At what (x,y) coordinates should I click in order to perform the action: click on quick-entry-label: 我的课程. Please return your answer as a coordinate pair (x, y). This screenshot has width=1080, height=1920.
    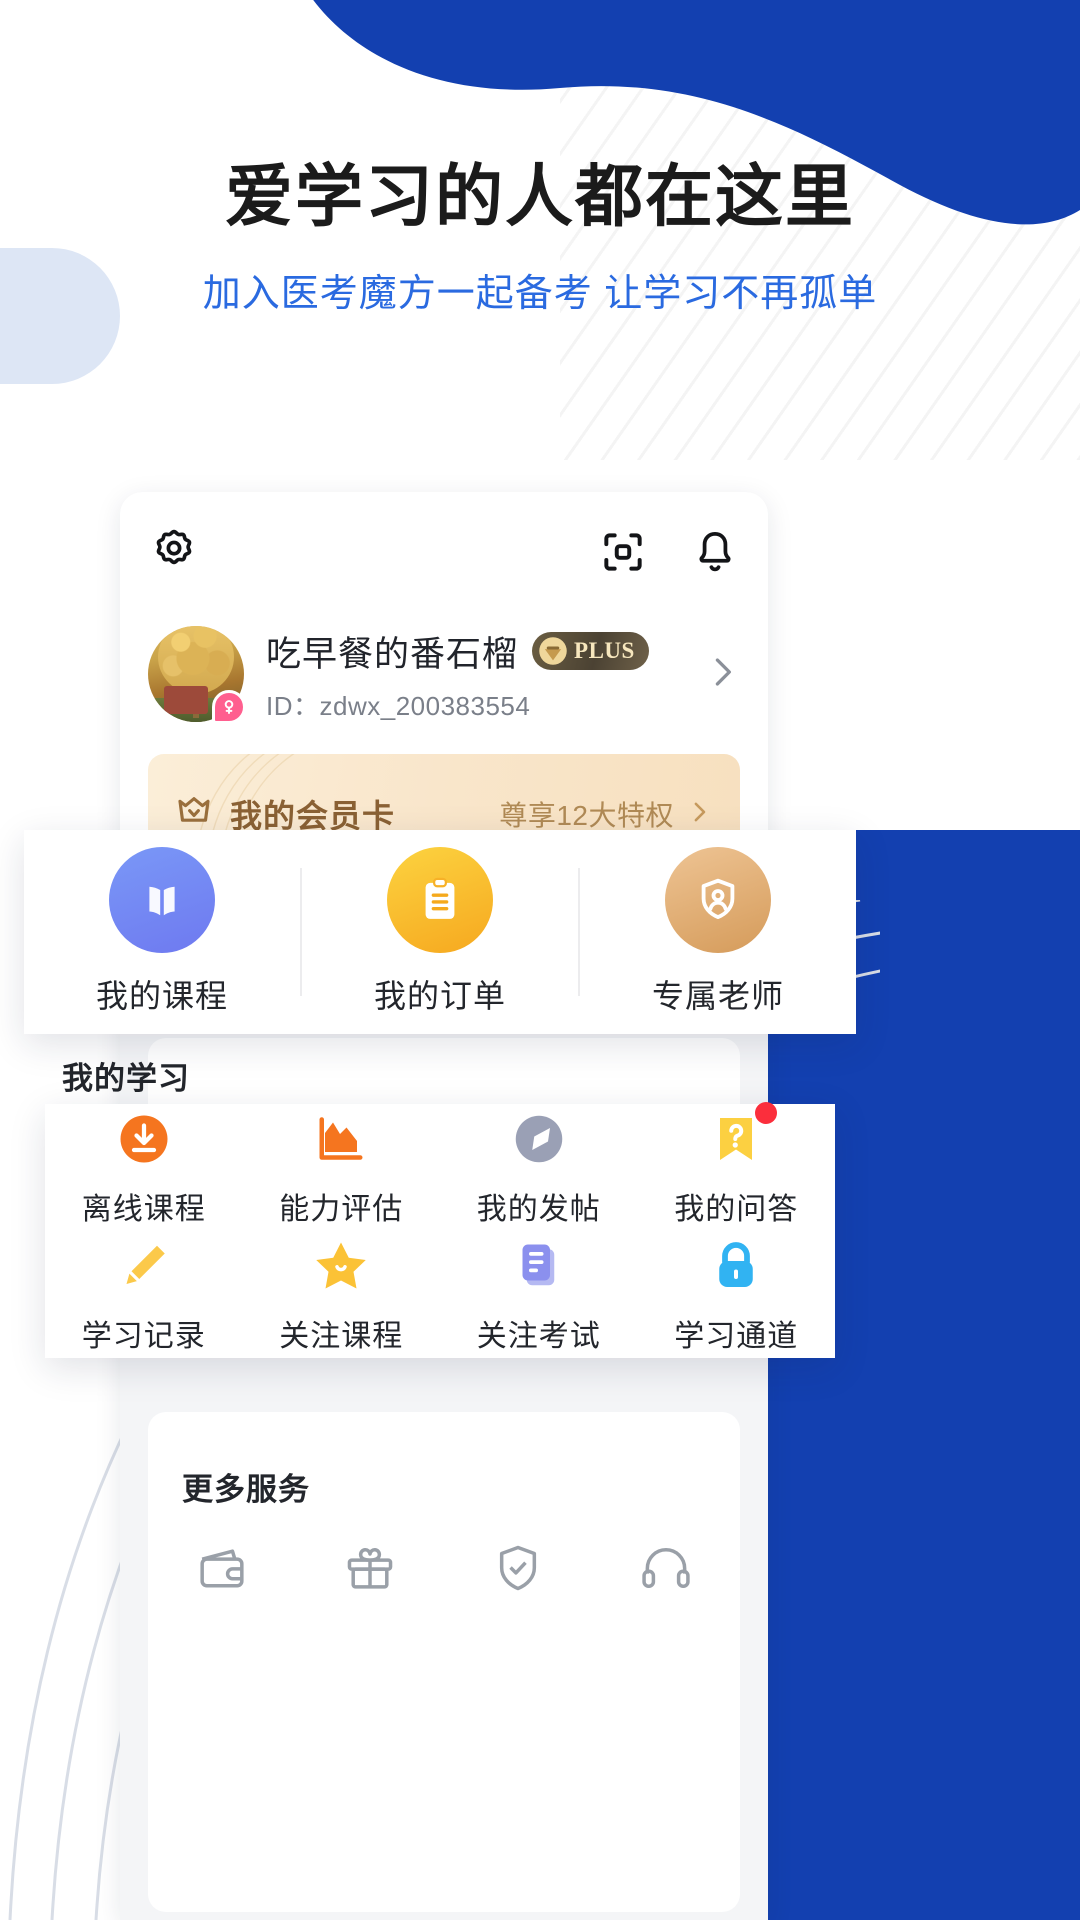
    Looking at the image, I should click on (161, 996).